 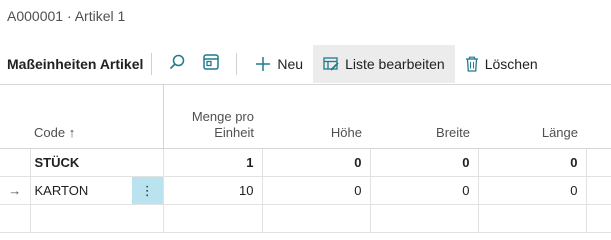 I want to click on search-button, so click(x=177, y=64).